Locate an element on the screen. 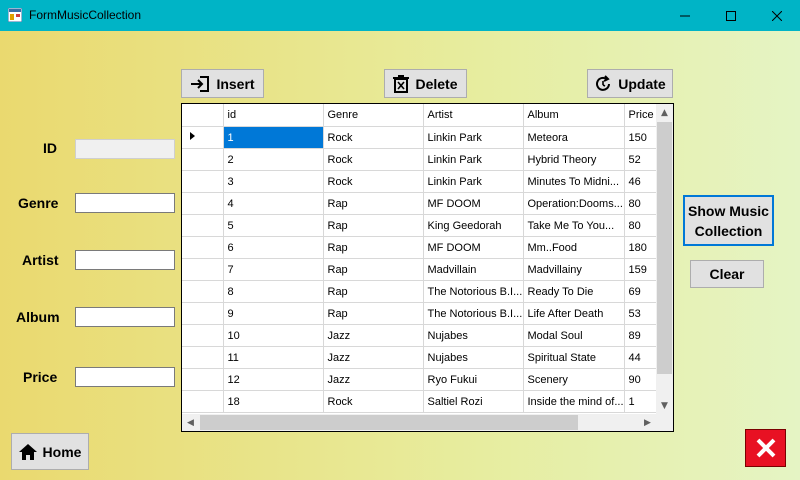 The image size is (800, 480). delete-button: Delete is located at coordinates (425, 83).